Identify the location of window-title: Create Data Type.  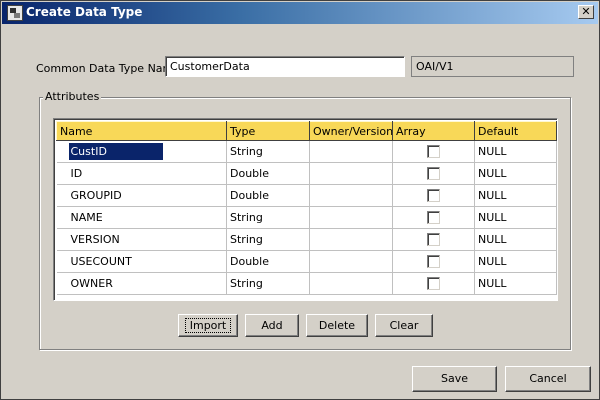
(84, 12).